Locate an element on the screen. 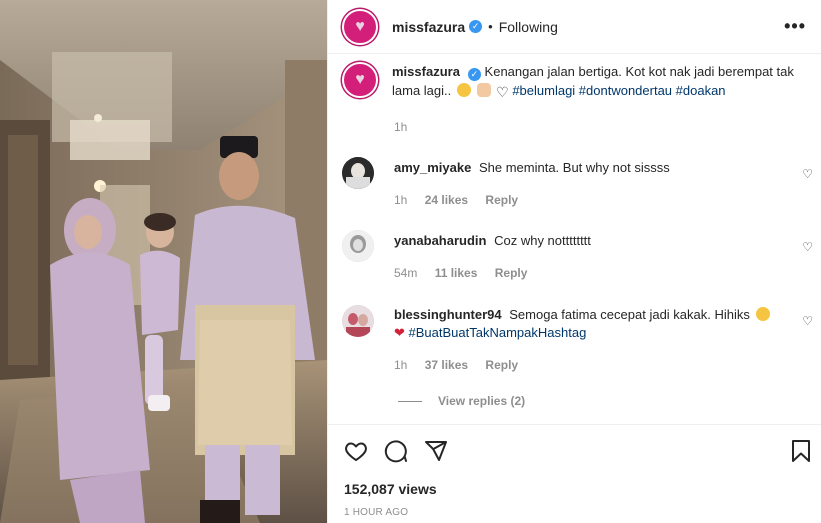 The width and height of the screenshot is (821, 523). comment-item: yanabaharudin Coz why notttttttt is located at coordinates (575, 246).